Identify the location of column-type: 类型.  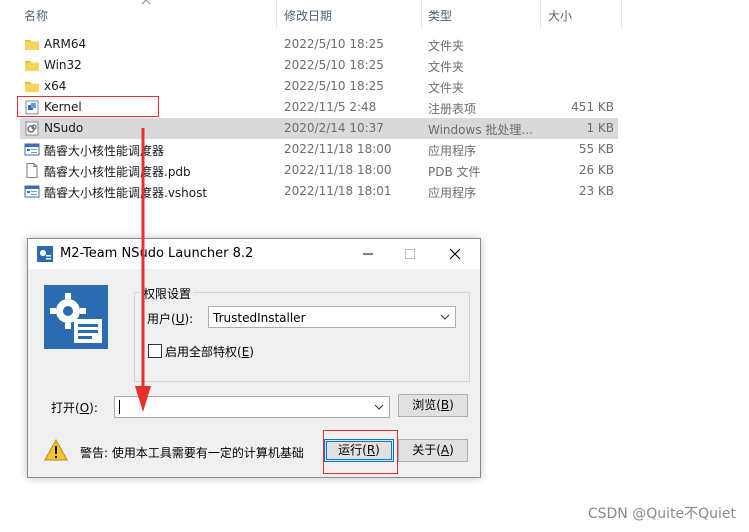
(440, 15).